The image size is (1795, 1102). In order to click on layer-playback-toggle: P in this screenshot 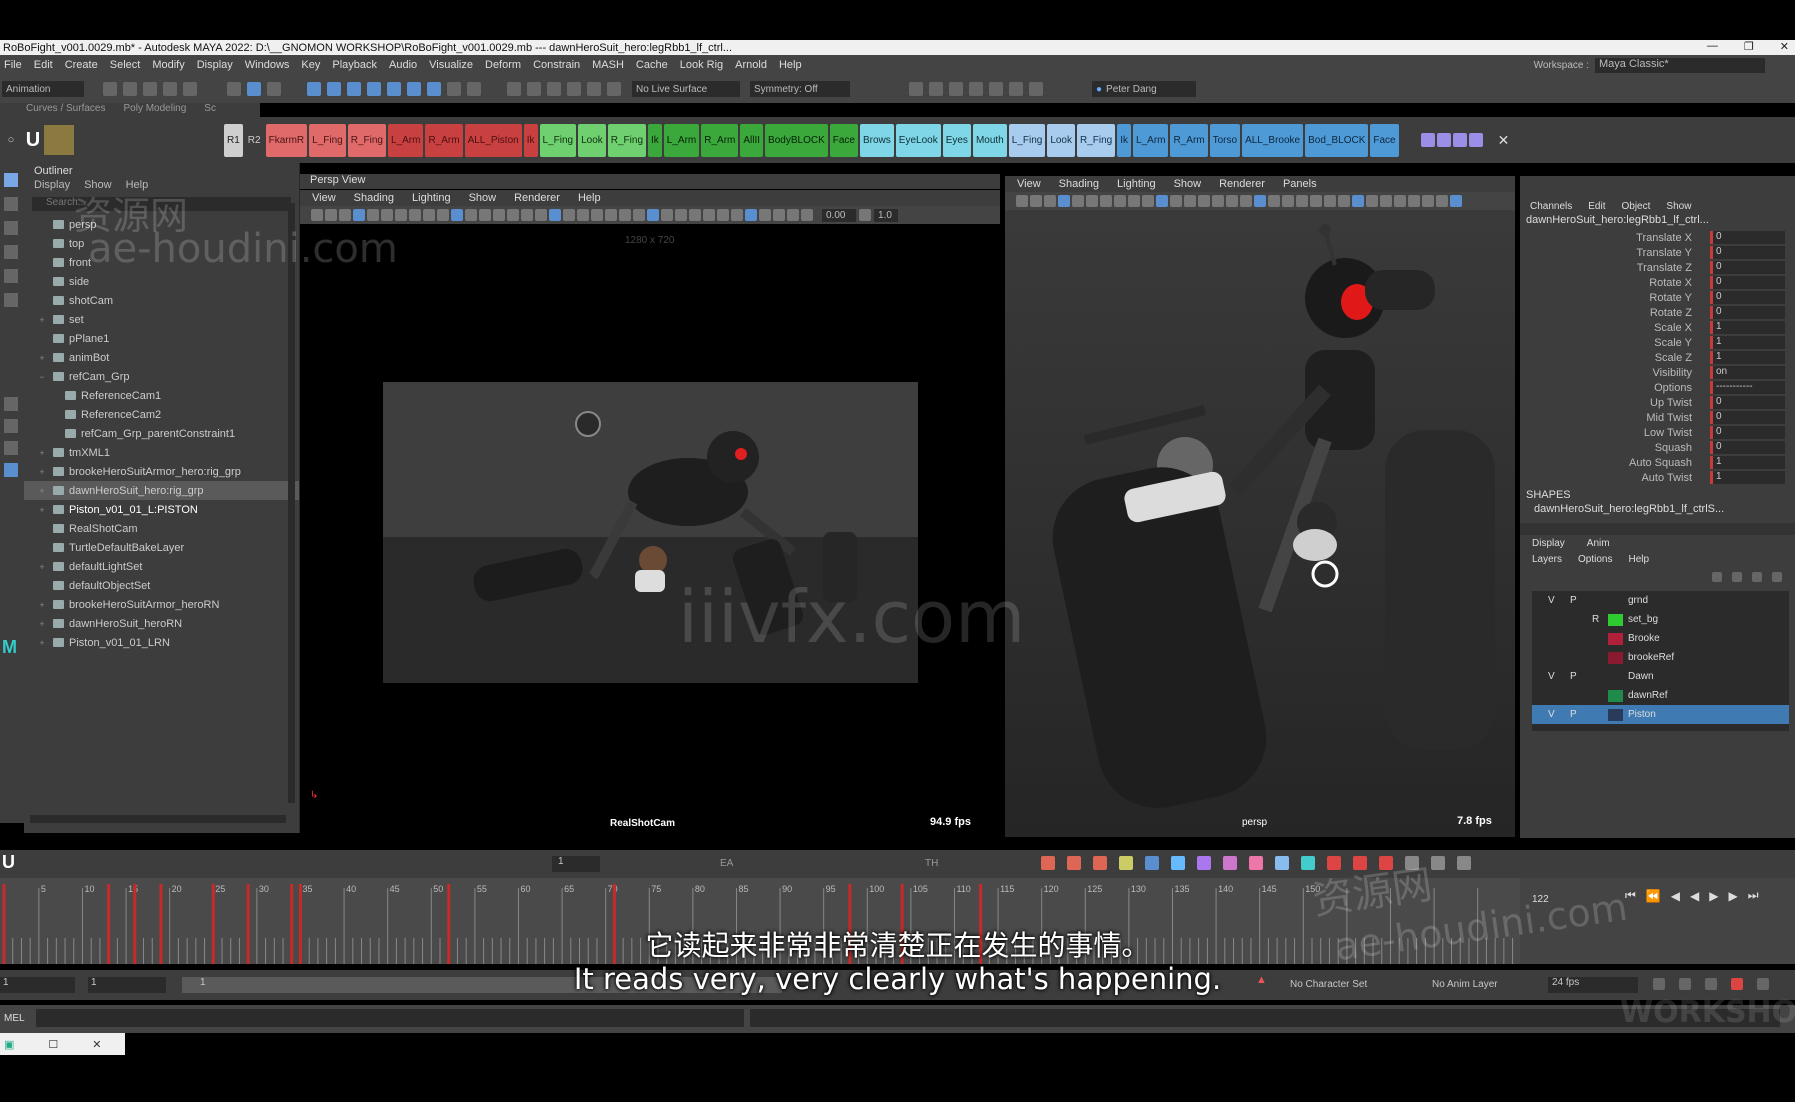, I will do `click(1577, 676)`.